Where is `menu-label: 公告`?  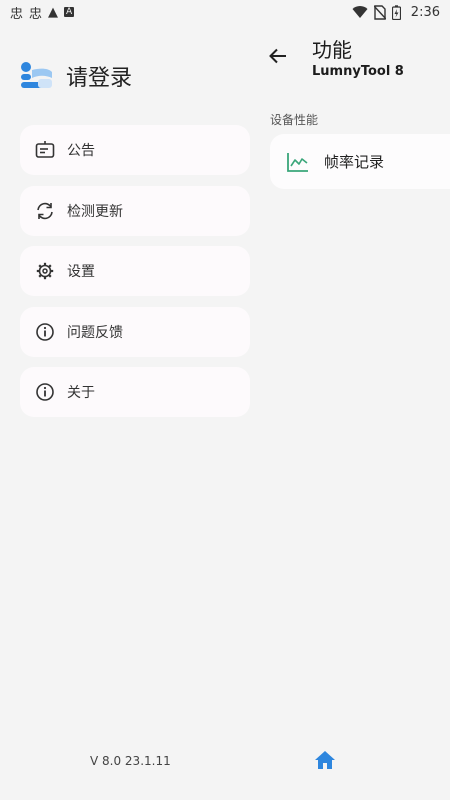
menu-label: 公告 is located at coordinates (81, 151).